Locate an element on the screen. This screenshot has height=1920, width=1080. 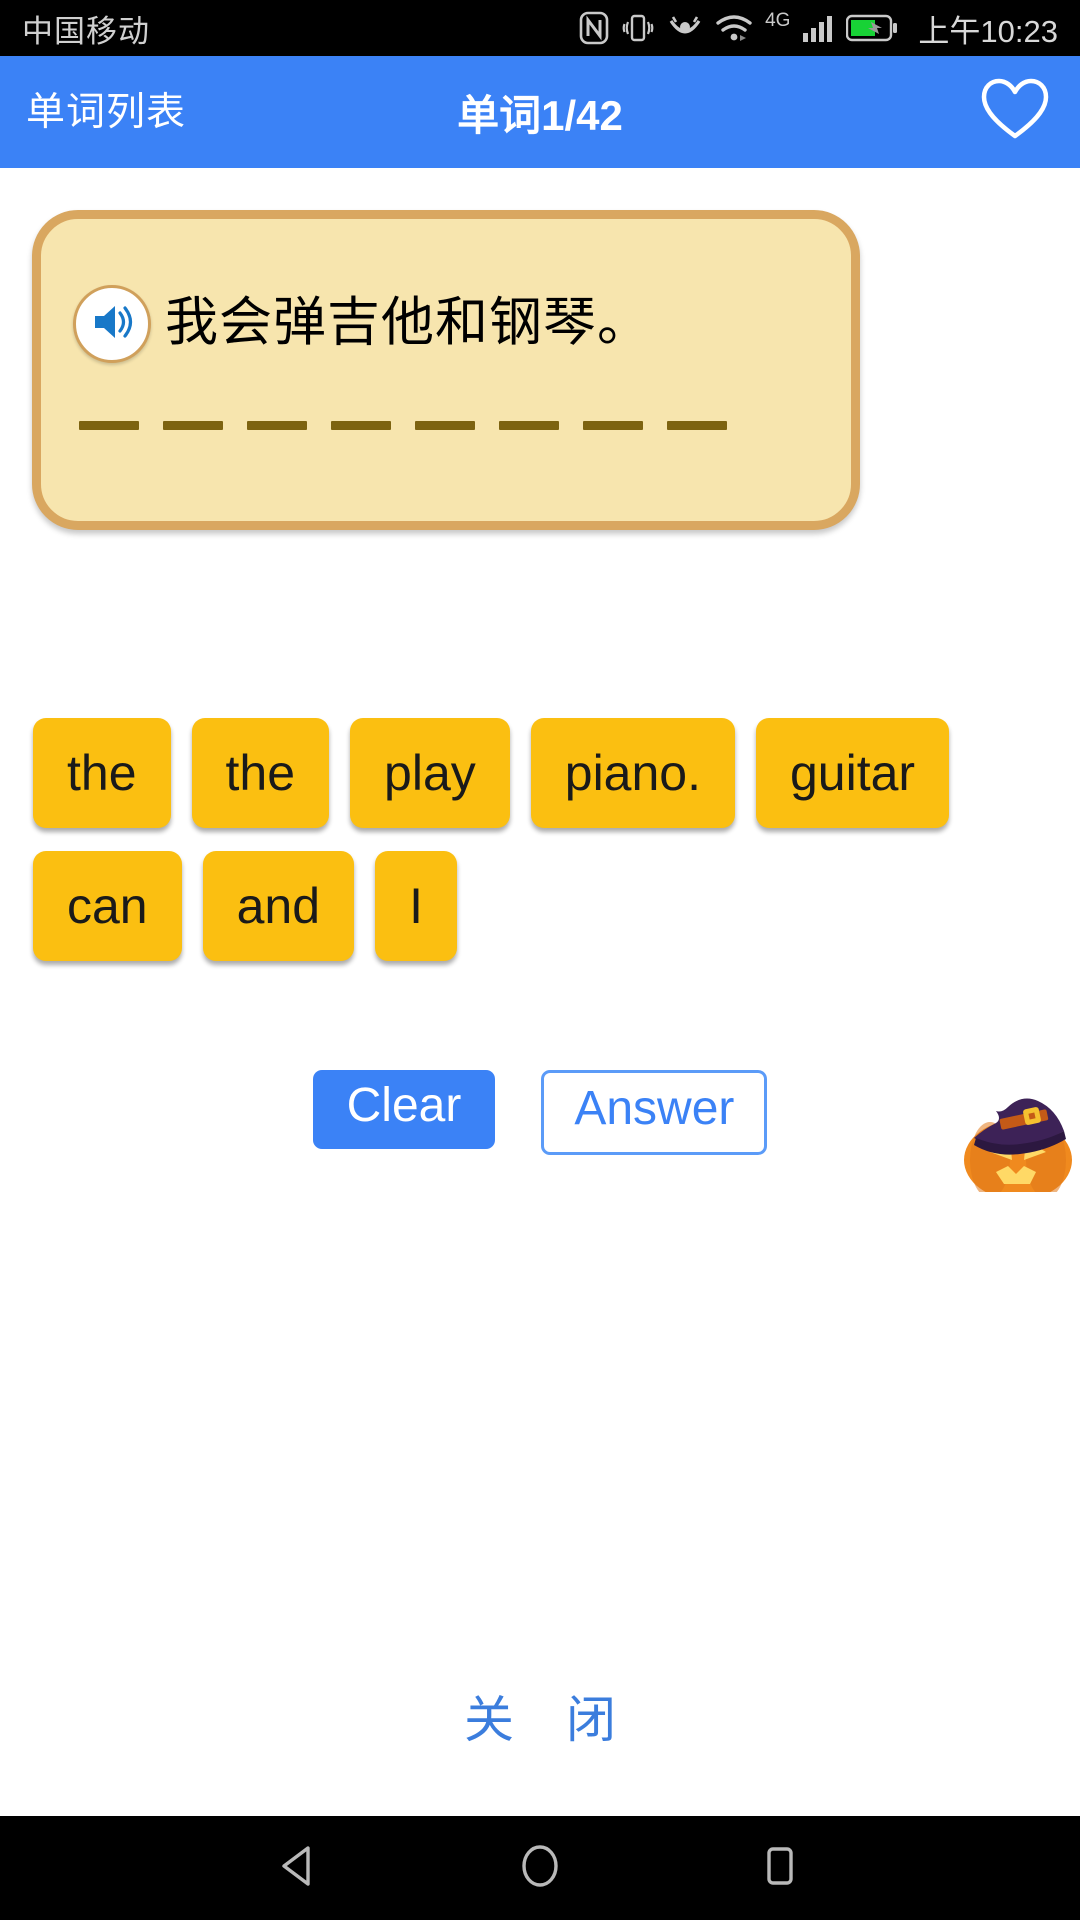
word-tile: piano. is located at coordinates (632, 773).